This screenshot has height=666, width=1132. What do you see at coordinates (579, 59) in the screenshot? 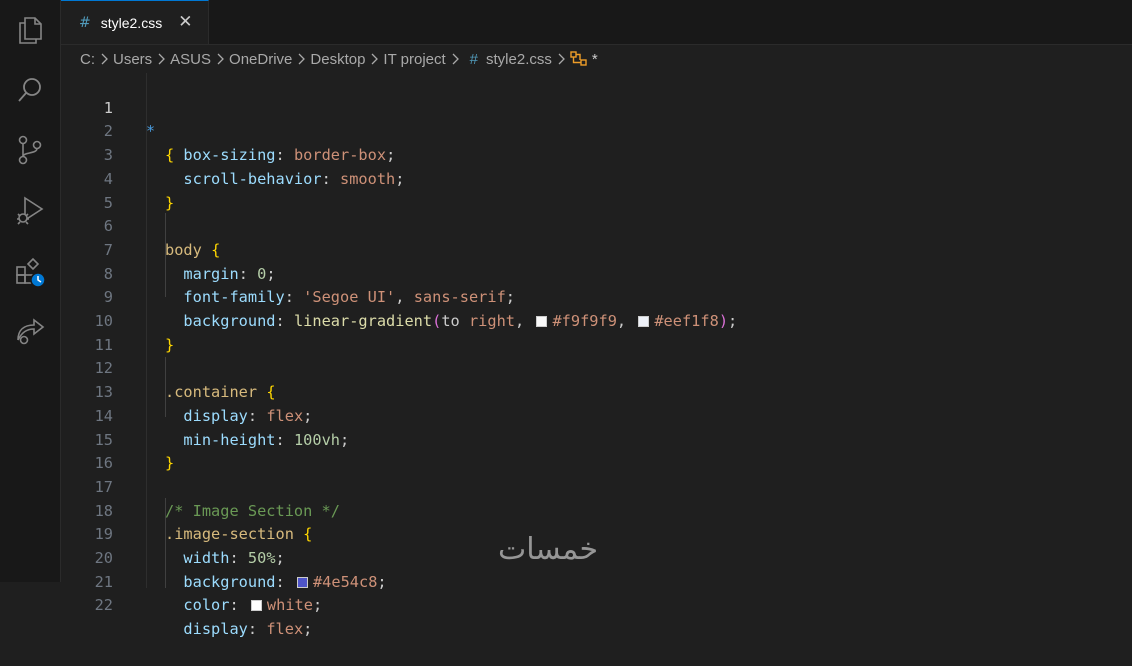
I see `selector-icon` at bounding box center [579, 59].